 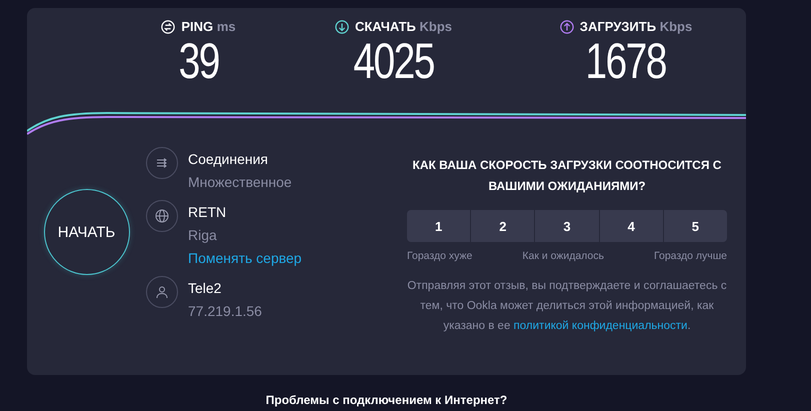 What do you see at coordinates (341, 27) in the screenshot?
I see `download-icon` at bounding box center [341, 27].